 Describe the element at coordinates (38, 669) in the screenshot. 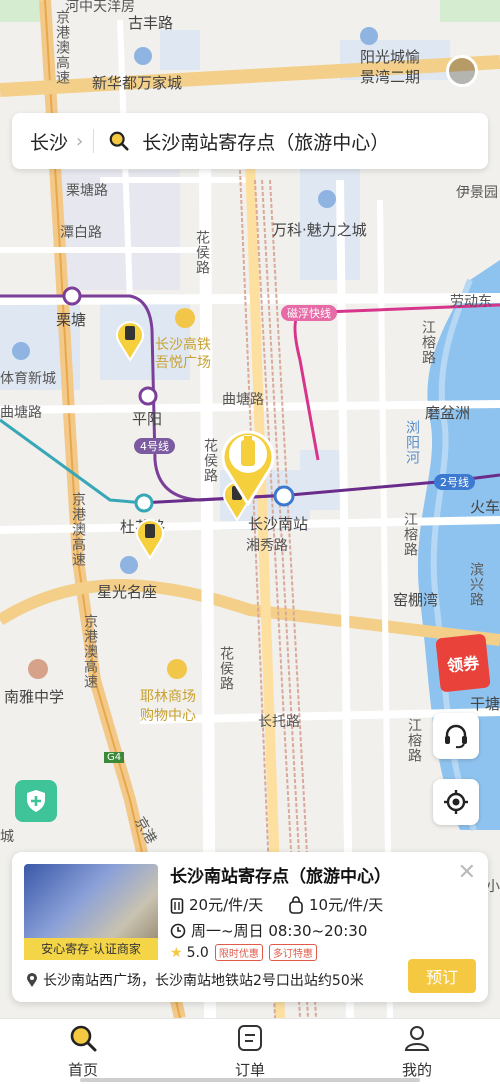

I see `school-poi-icon` at that location.